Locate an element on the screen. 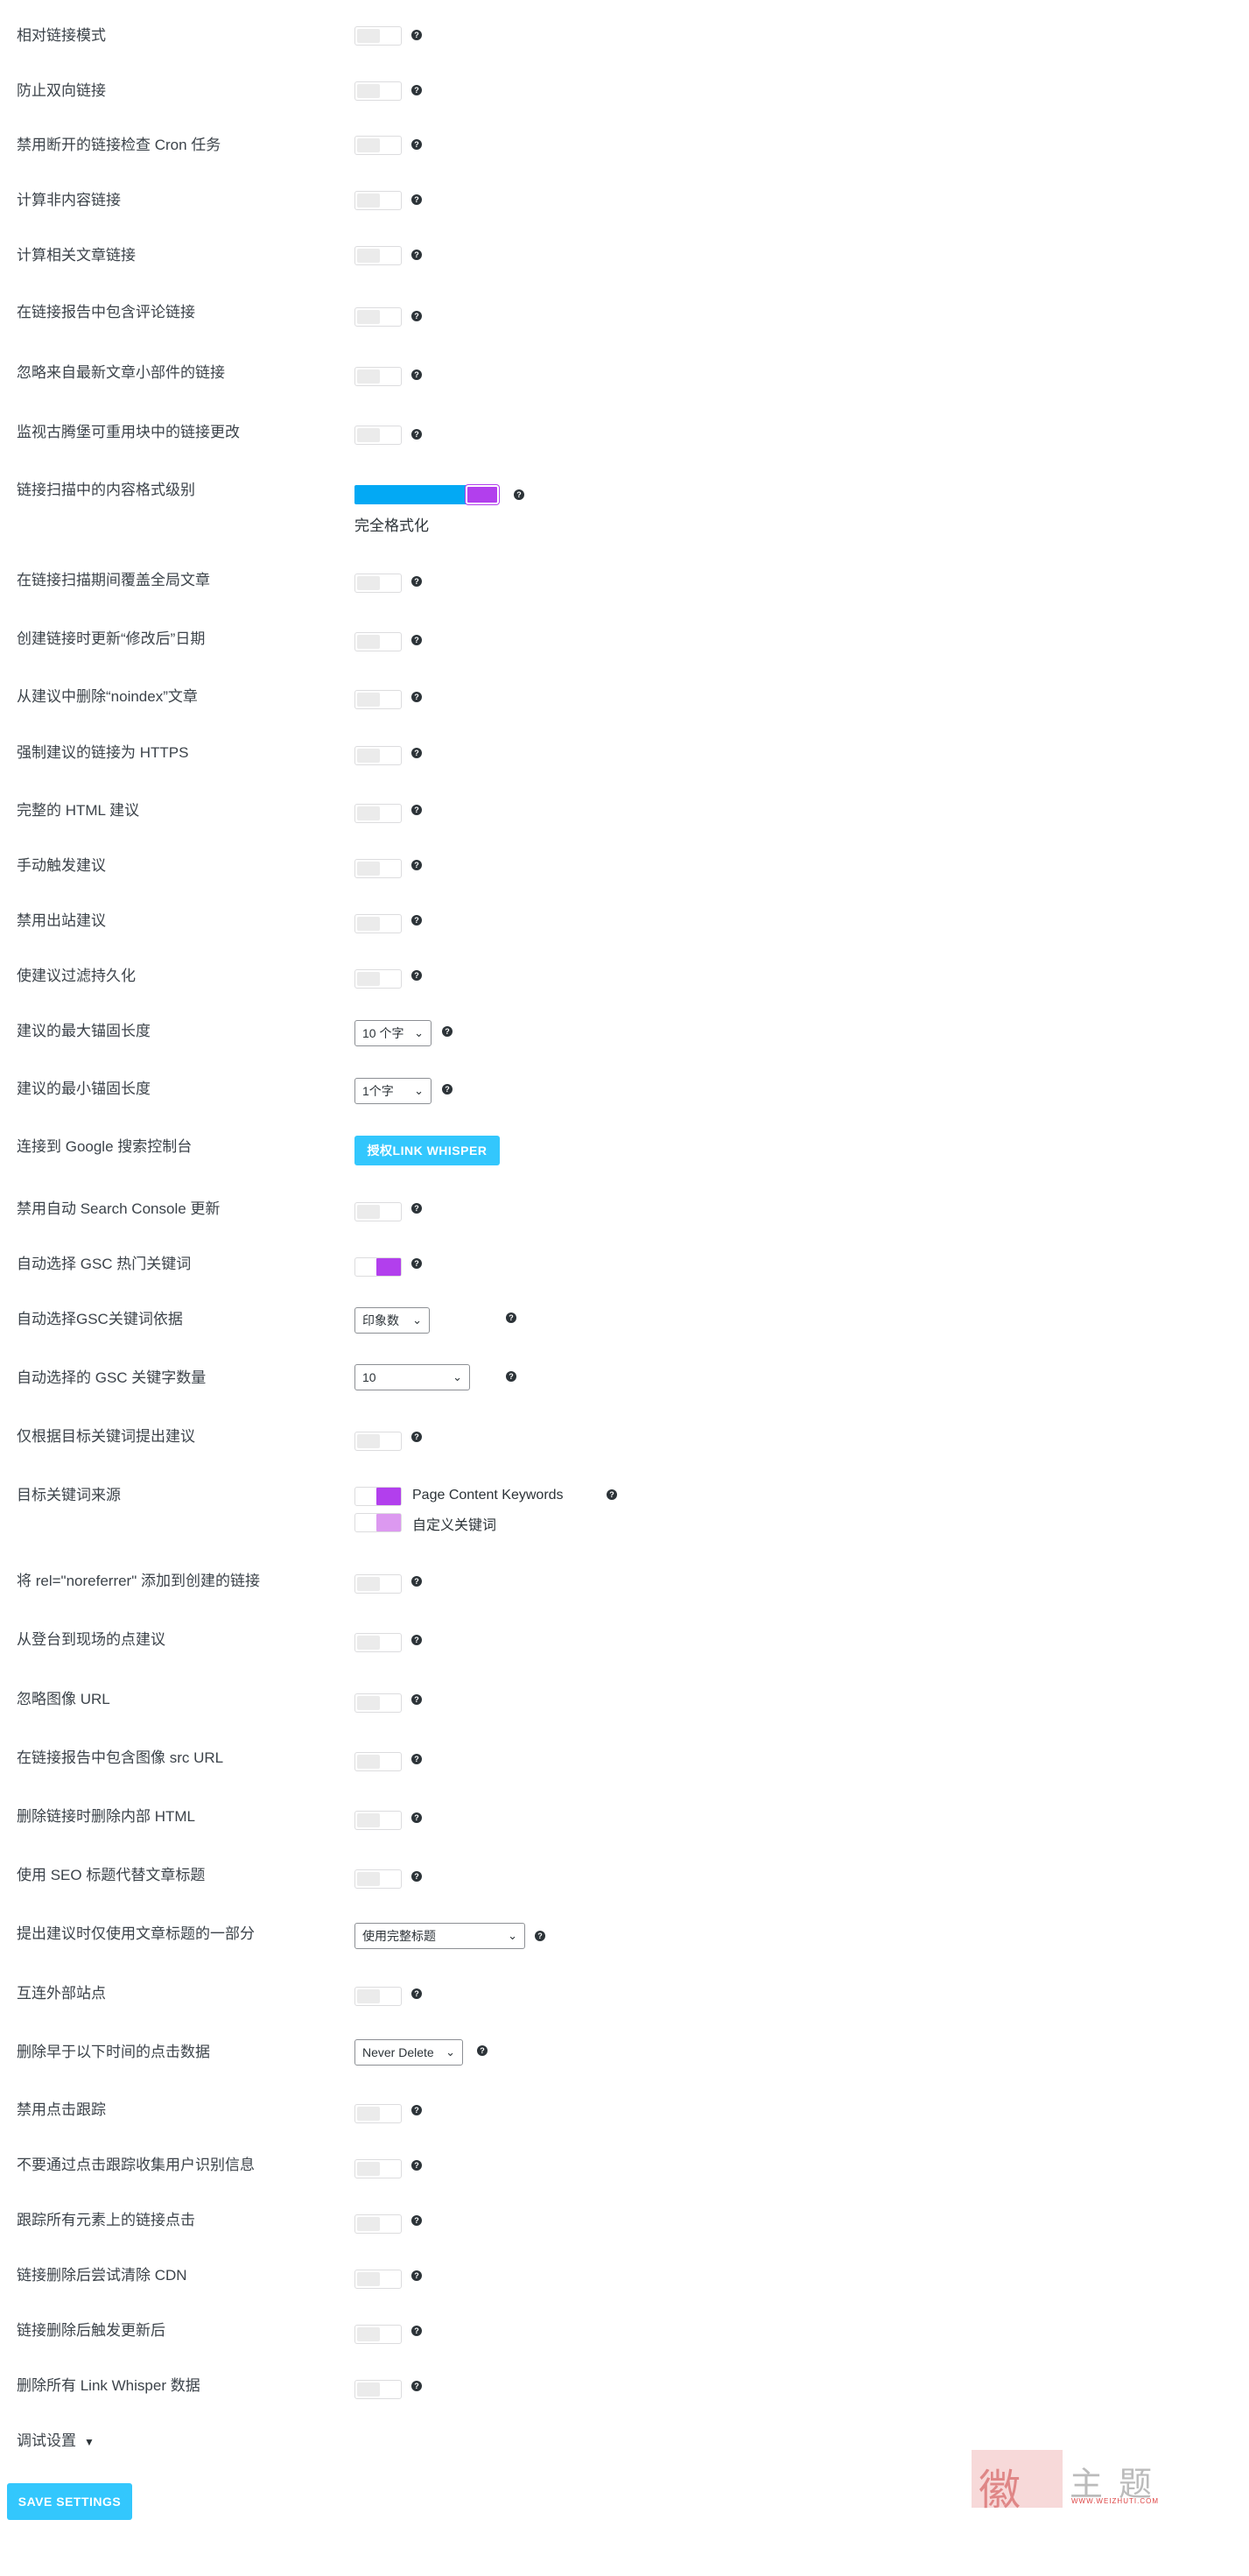 This screenshot has width=1249, height=2576. min-anchor-select: 1个字 ⌄ is located at coordinates (393, 1091).